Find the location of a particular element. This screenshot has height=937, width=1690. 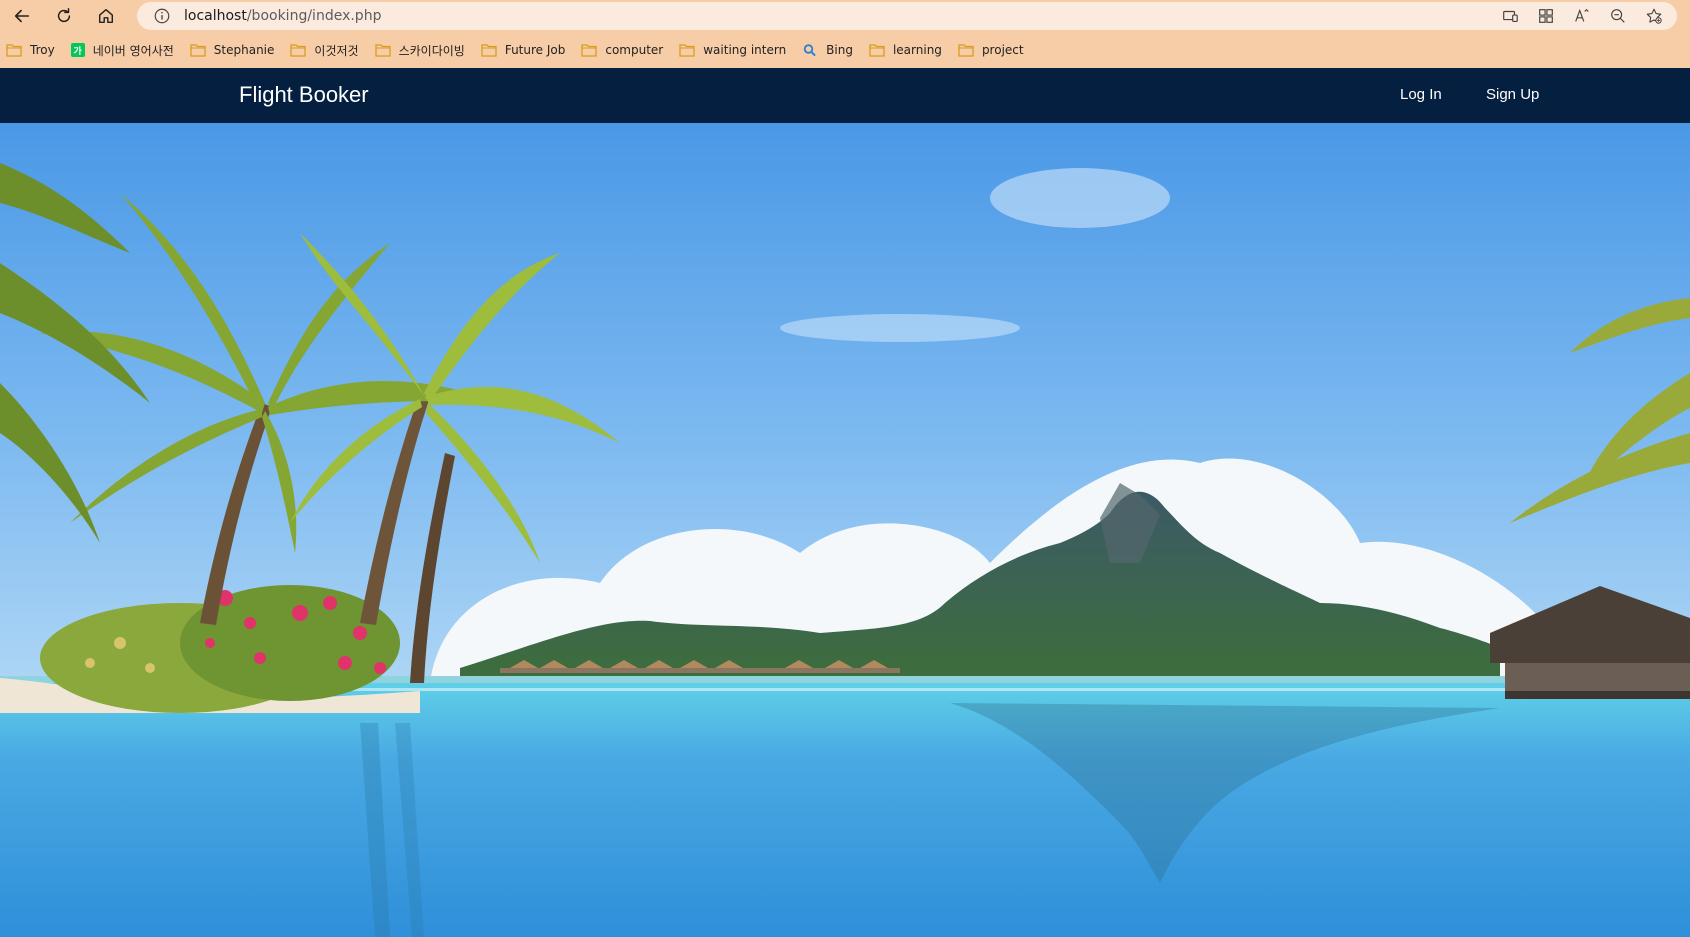

site-info-icon is located at coordinates (162, 16).